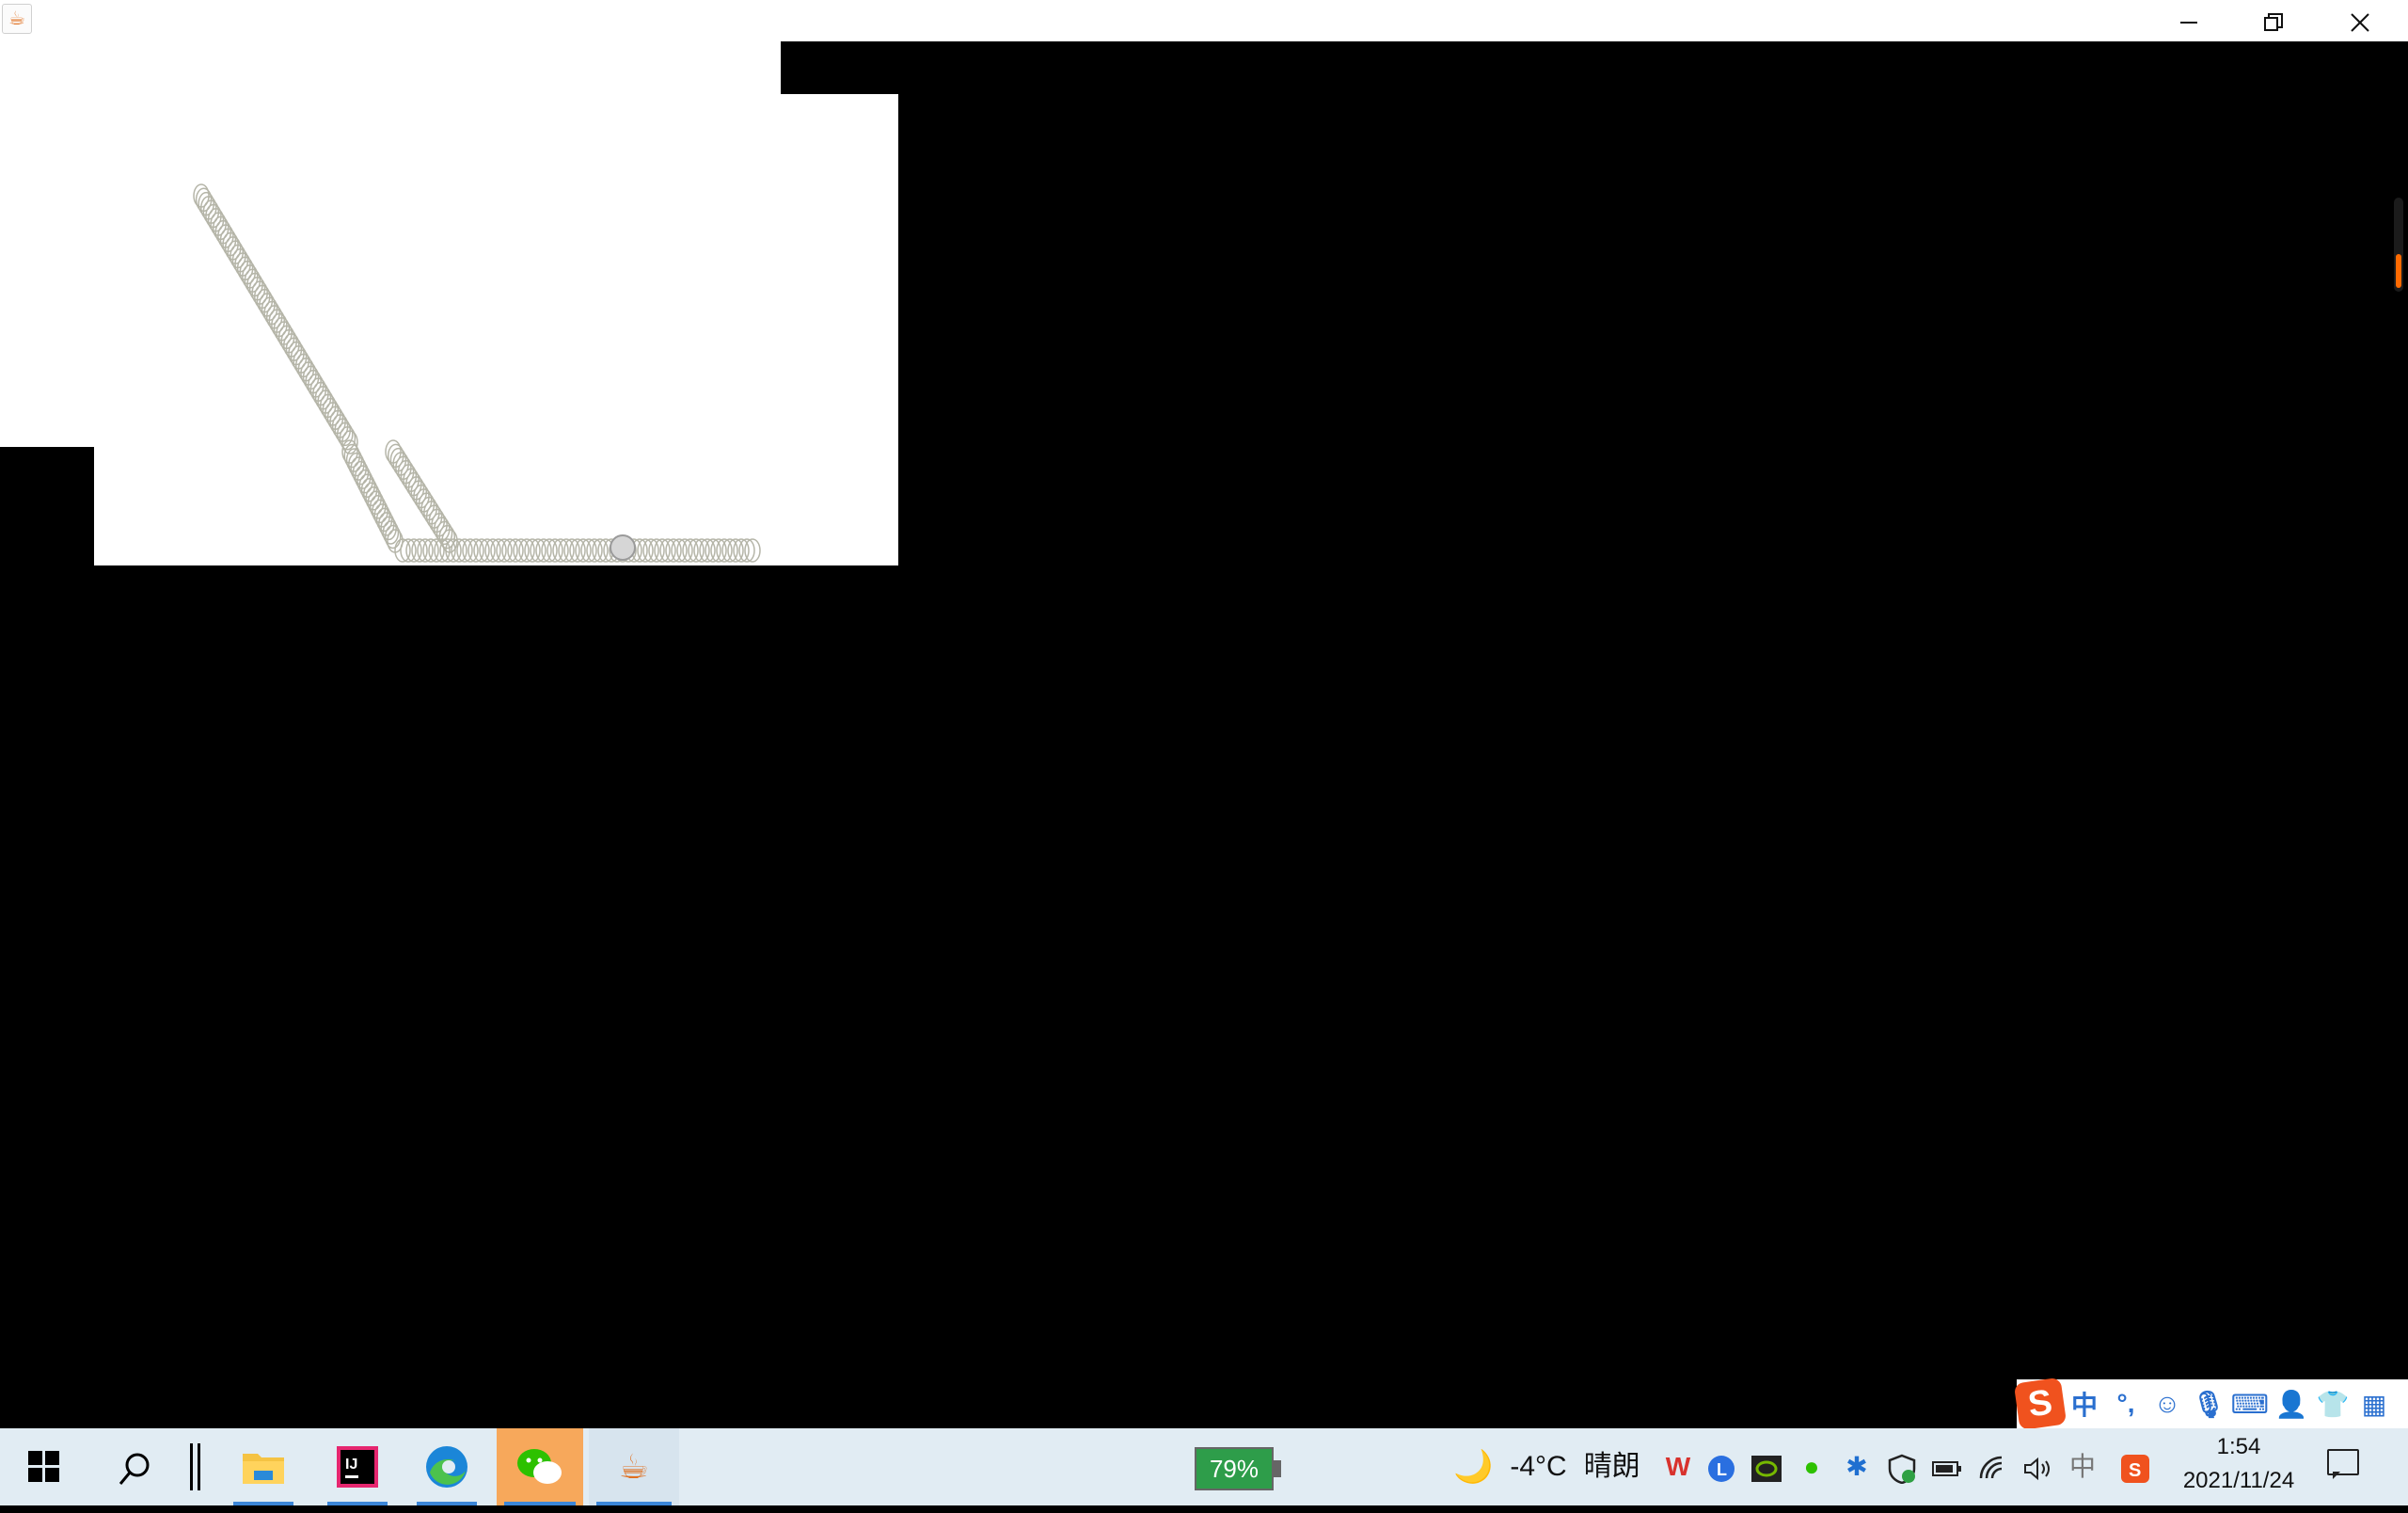 The height and width of the screenshot is (1513, 2408). I want to click on edge-icon, so click(447, 1466).